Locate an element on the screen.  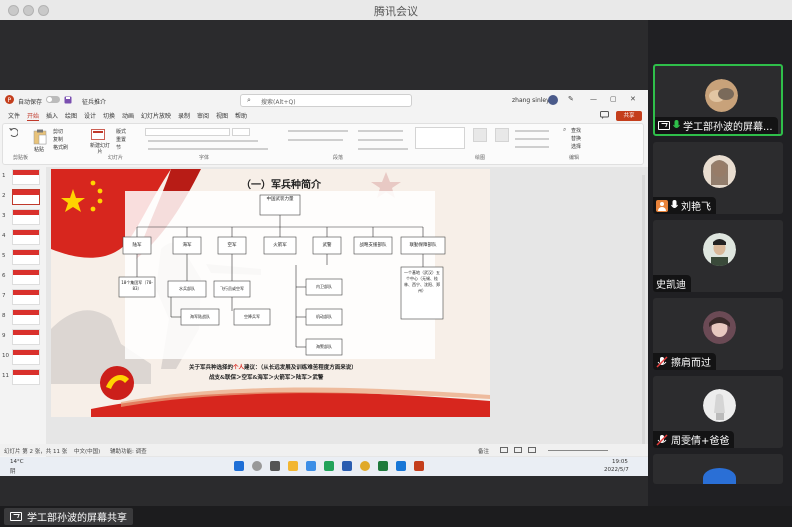
layout-label: 版式 is located at coordinates (121, 131).